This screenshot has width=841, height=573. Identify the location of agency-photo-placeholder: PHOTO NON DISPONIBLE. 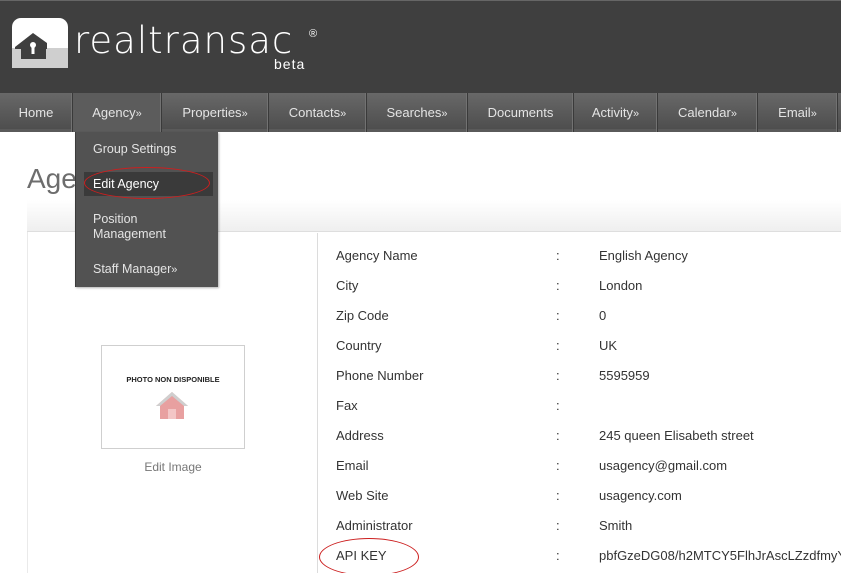
(173, 397).